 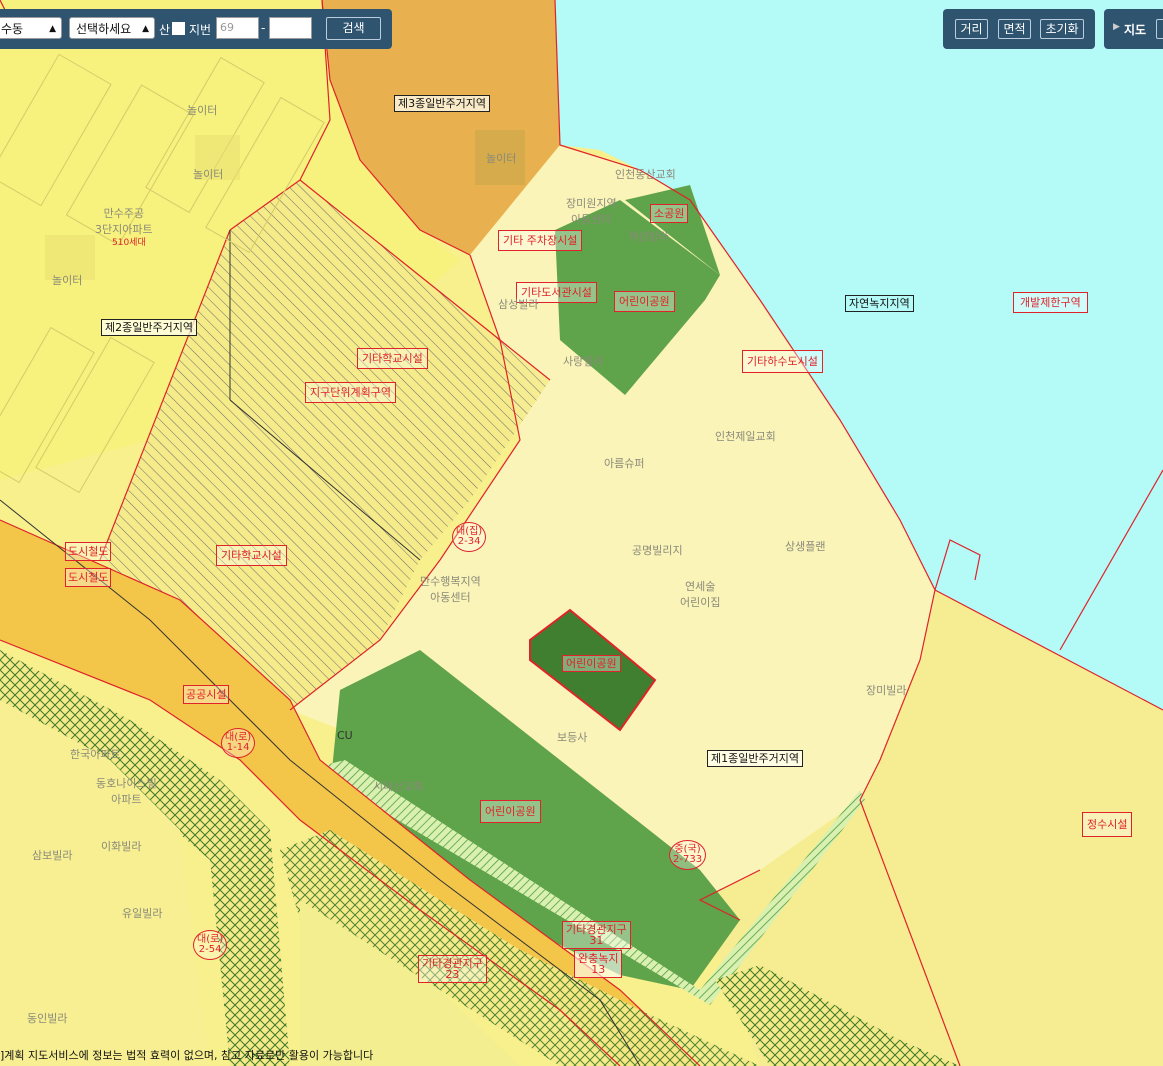 I want to click on jibun-select: 선택하세요 ▲, so click(x=112, y=28).